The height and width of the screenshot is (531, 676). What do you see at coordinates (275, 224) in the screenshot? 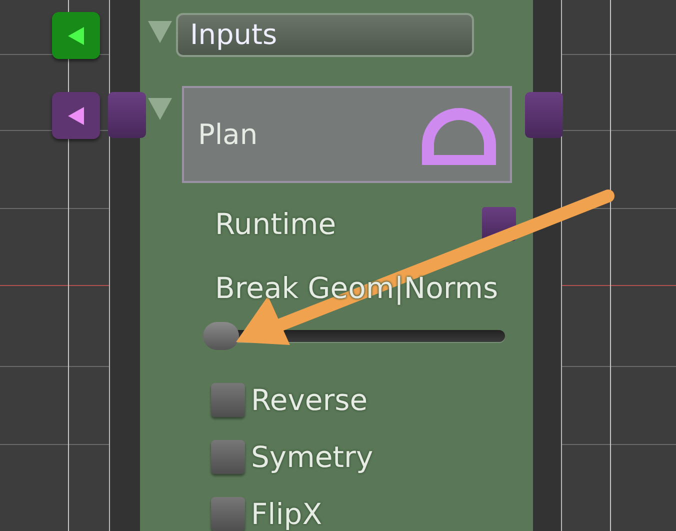
I see `field-label: Runtime` at bounding box center [275, 224].